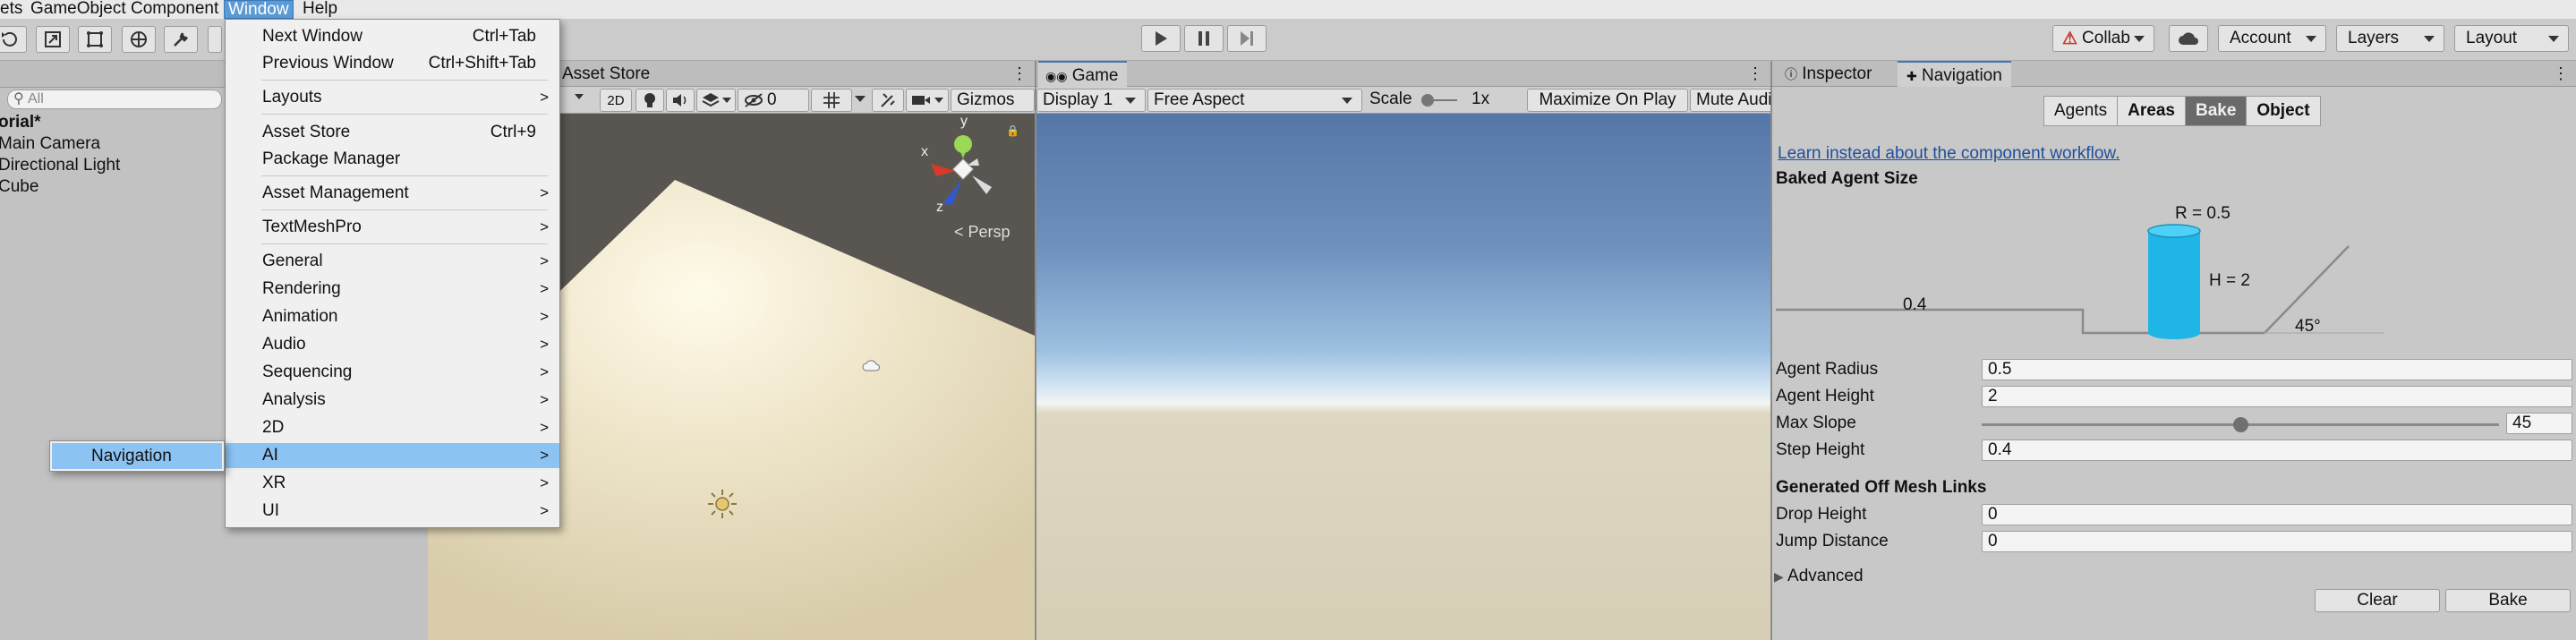 The height and width of the screenshot is (640, 2576). Describe the element at coordinates (284, 344) in the screenshot. I see `menu-item-label: Audio` at that location.